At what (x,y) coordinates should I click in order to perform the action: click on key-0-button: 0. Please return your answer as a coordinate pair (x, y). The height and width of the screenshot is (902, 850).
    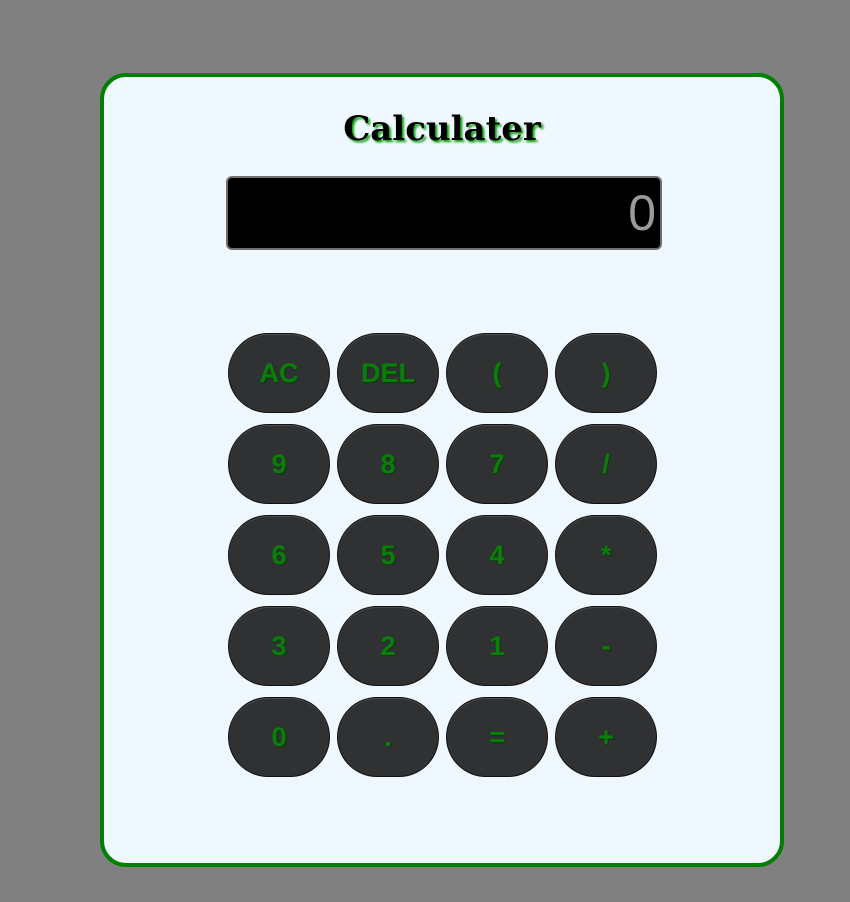
    Looking at the image, I should click on (279, 737).